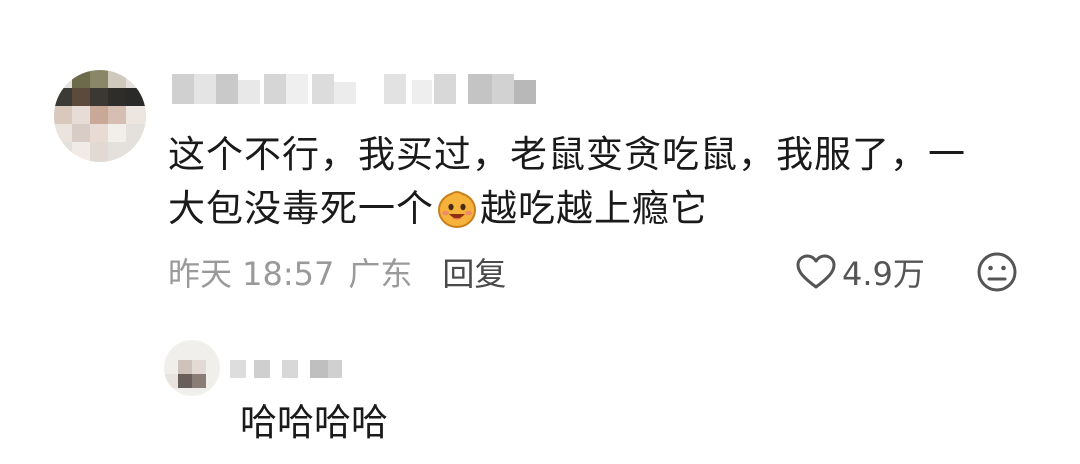  What do you see at coordinates (337, 272) in the screenshot?
I see `comment-meta: 昨天 18:57 广东 回复` at bounding box center [337, 272].